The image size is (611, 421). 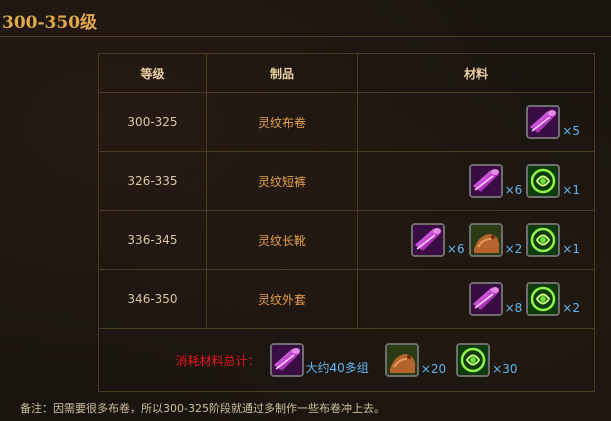 I want to click on material-qty: ×8, so click(x=513, y=308).